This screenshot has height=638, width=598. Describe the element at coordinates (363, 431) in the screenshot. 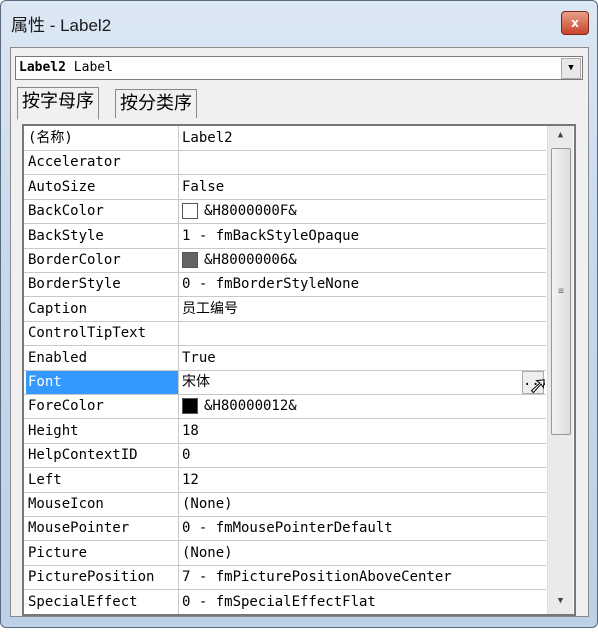

I see `property-value: 18` at that location.